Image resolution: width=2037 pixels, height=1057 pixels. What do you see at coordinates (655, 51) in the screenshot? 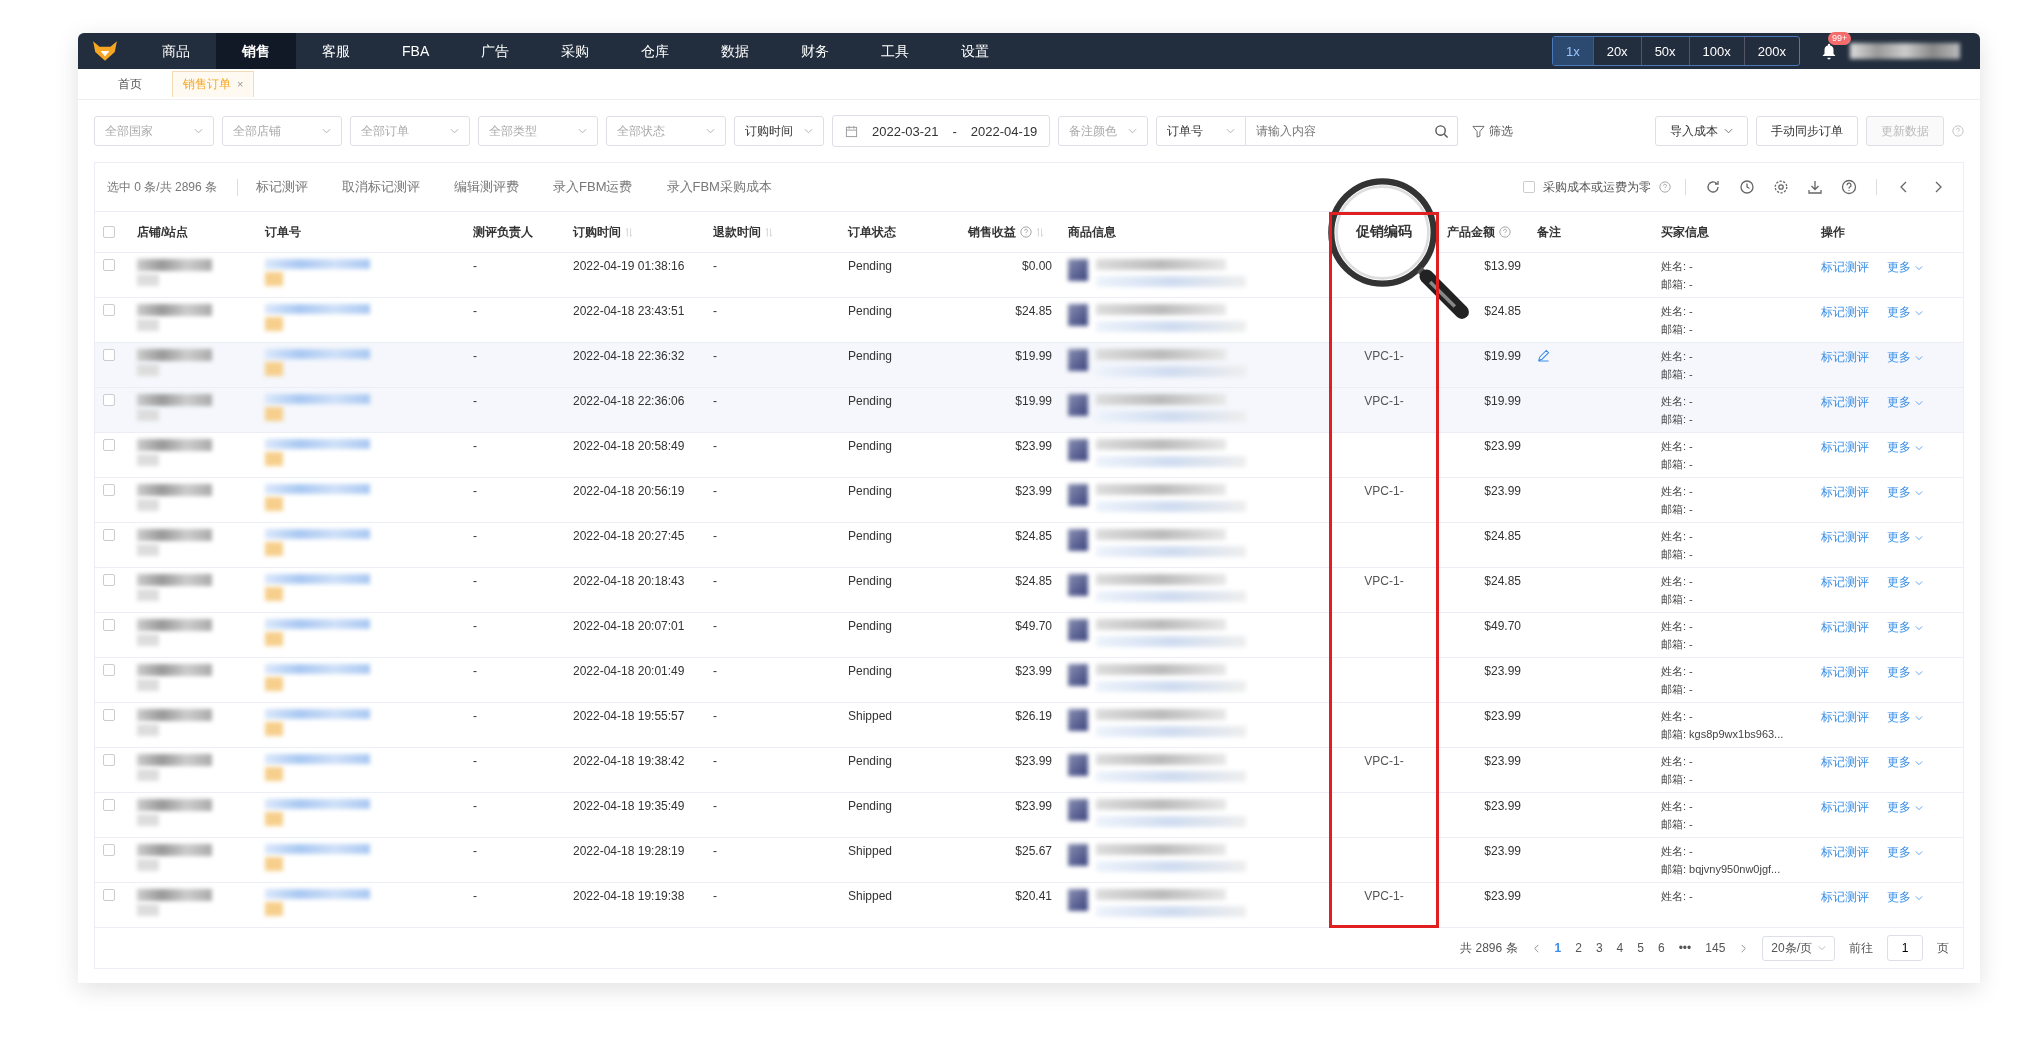
I see `nav-tab: 仓库` at bounding box center [655, 51].